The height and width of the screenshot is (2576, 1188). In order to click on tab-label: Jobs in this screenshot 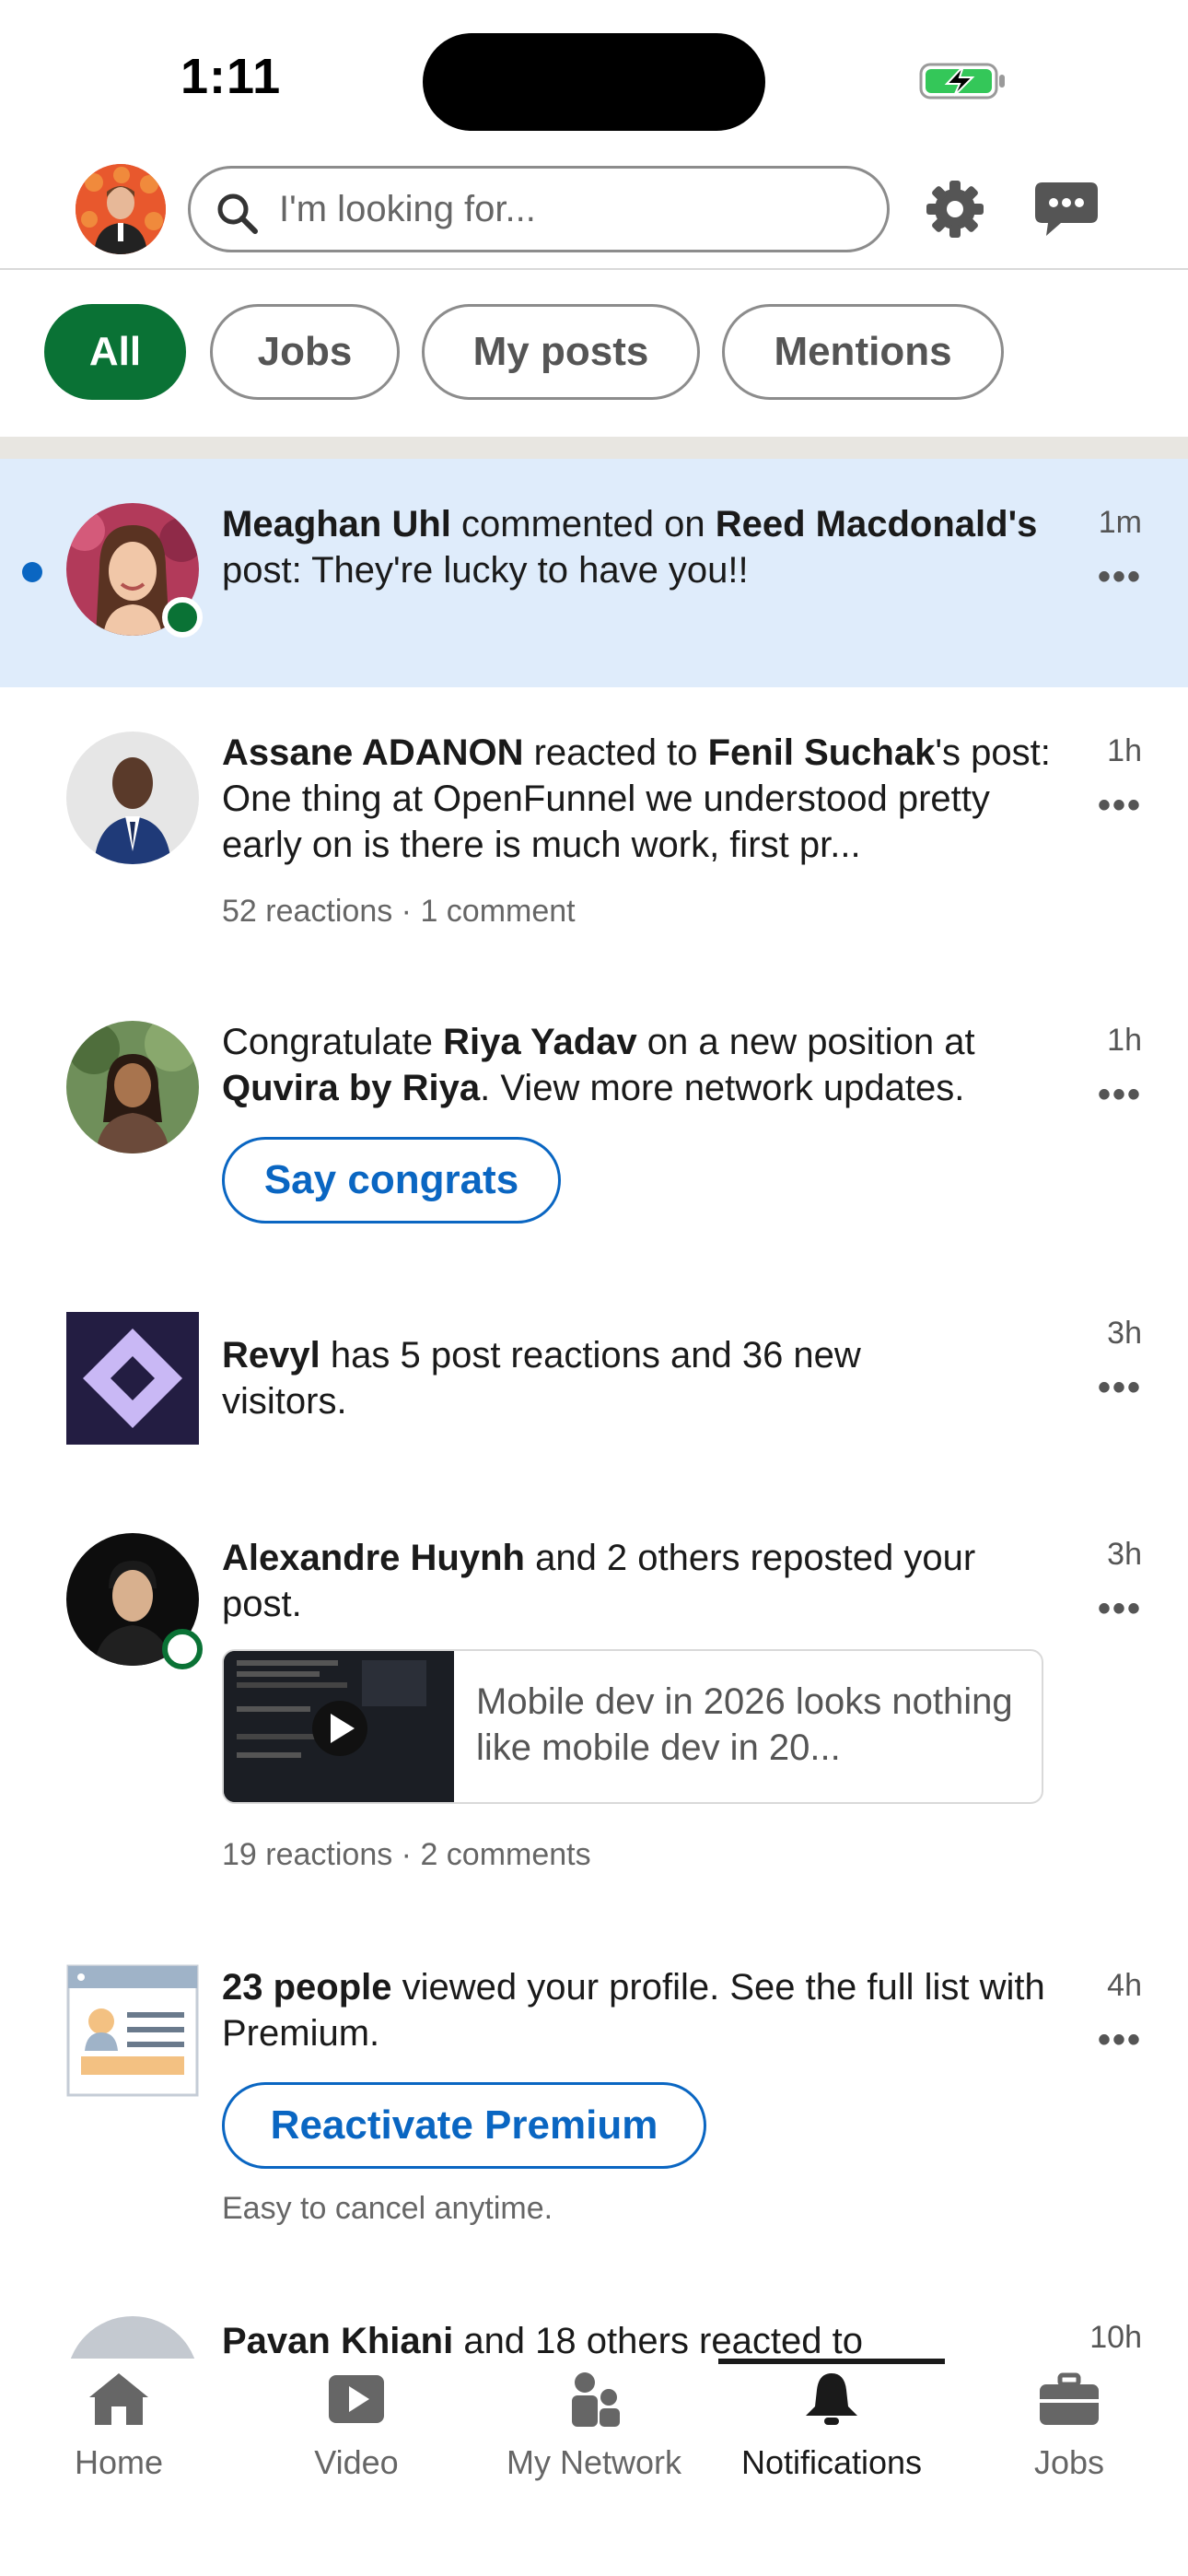, I will do `click(1069, 2462)`.